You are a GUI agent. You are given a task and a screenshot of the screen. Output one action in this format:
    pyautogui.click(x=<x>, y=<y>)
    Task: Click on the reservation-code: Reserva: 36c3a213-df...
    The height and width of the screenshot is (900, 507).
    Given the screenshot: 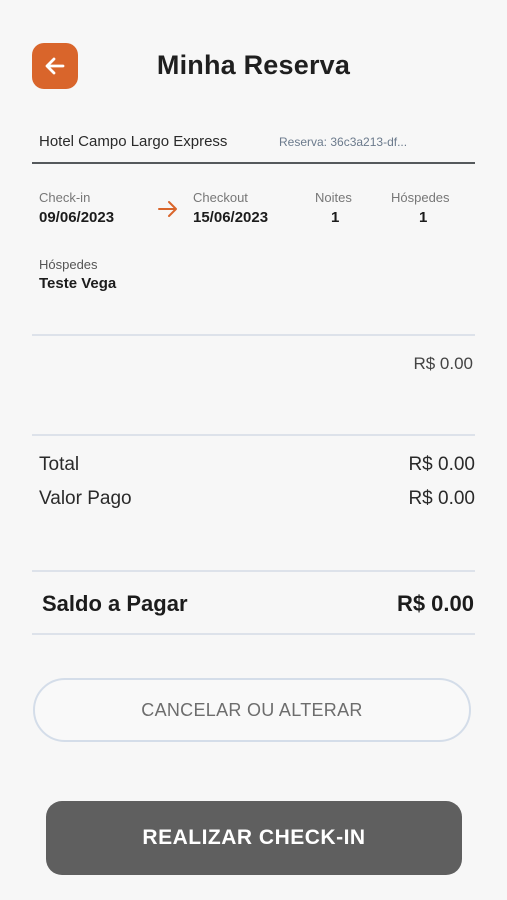 What is the action you would take?
    pyautogui.click(x=343, y=142)
    